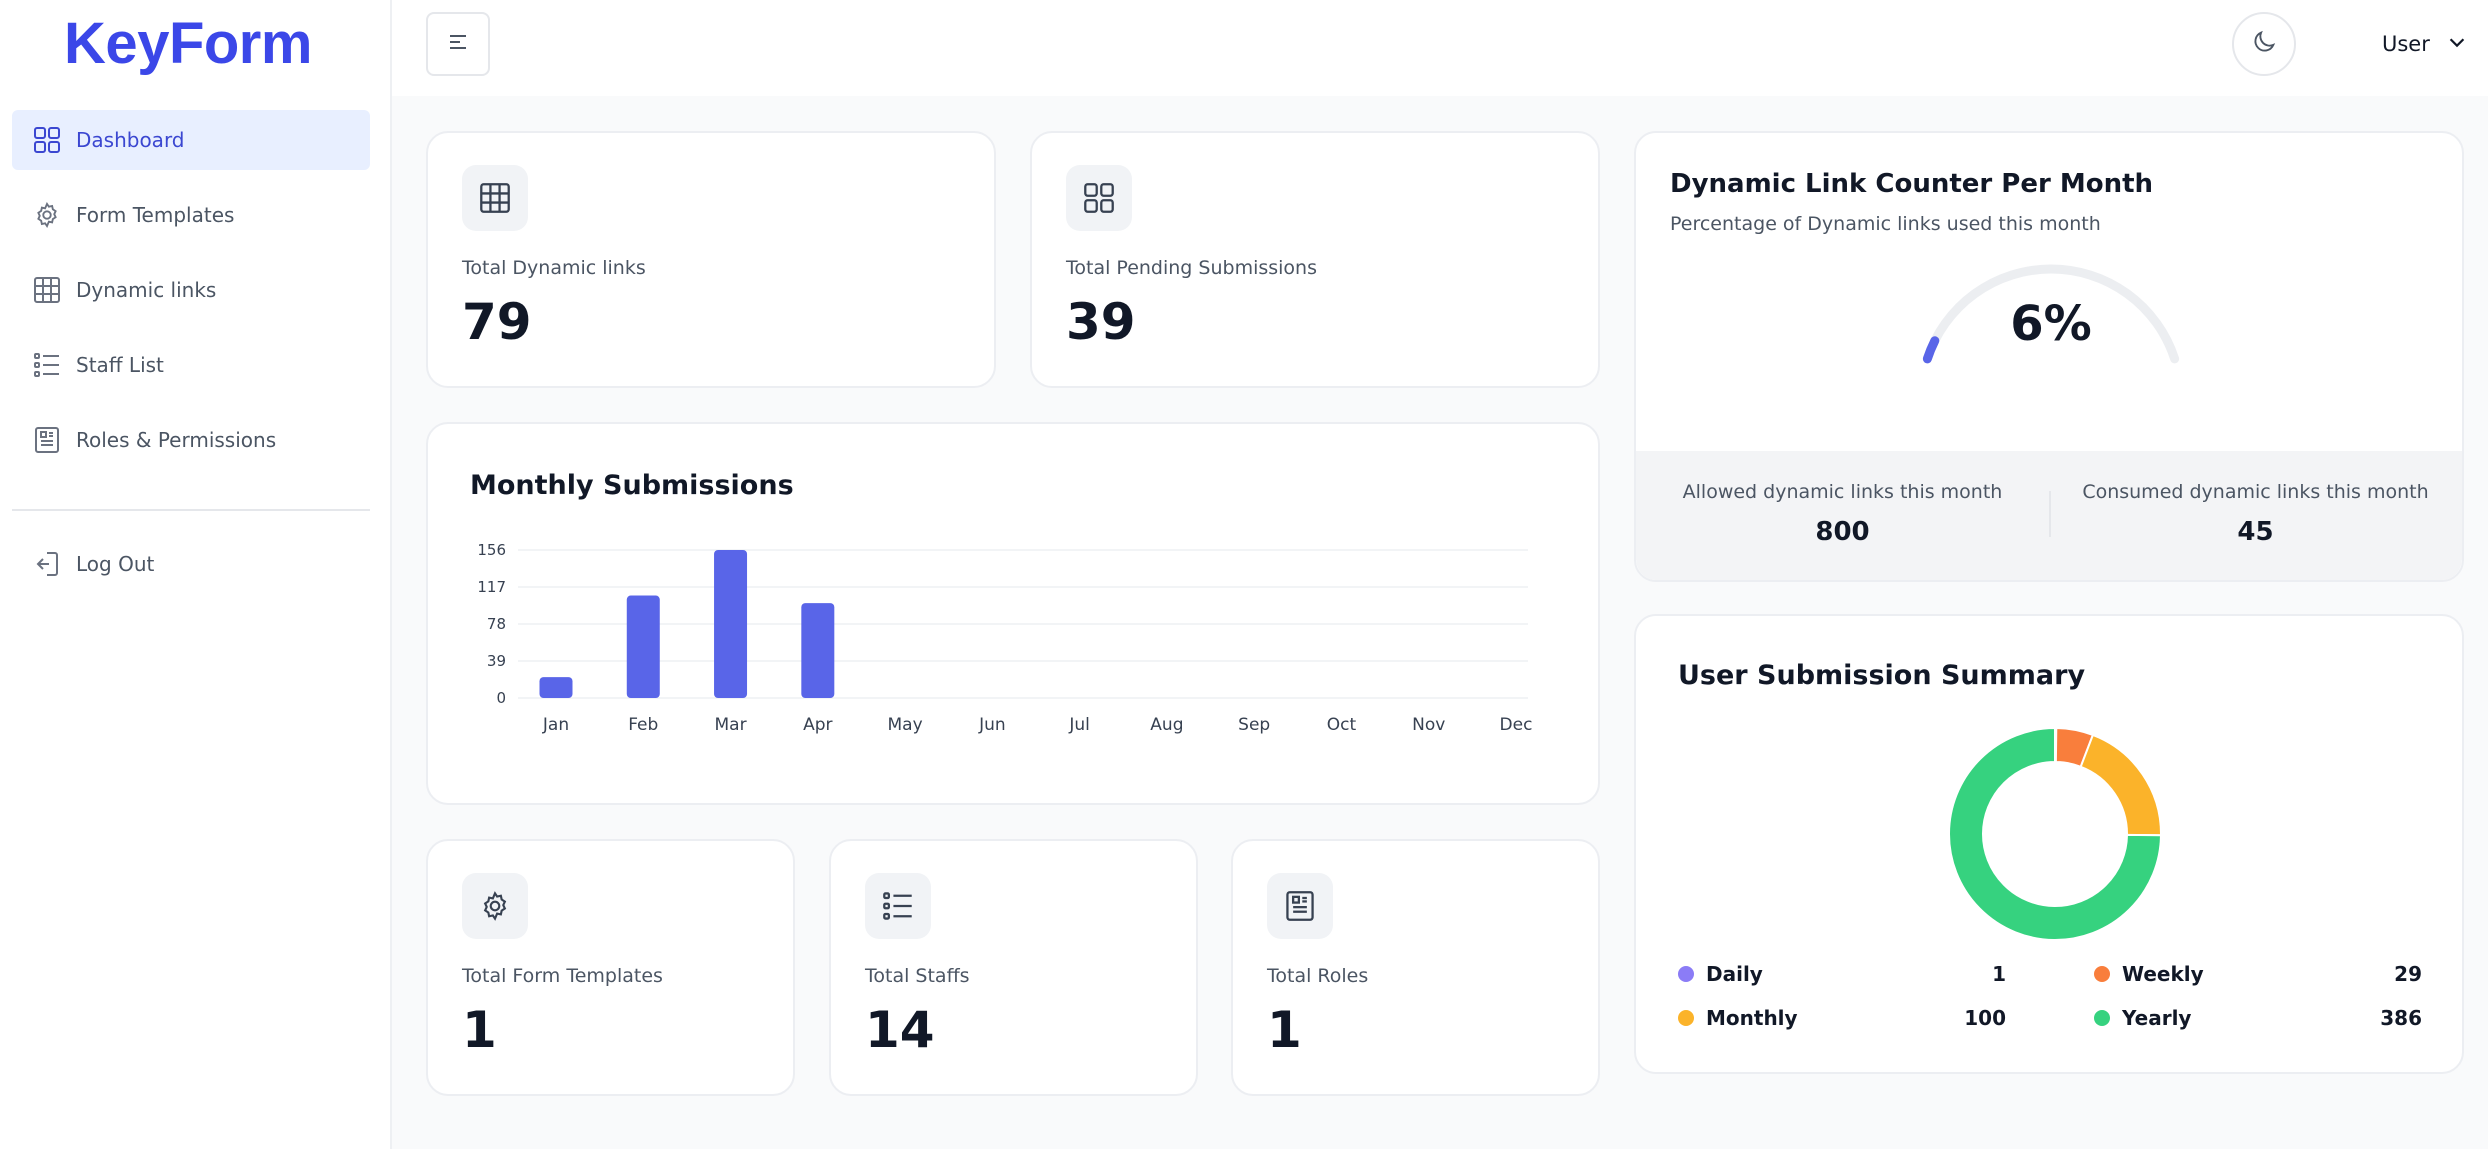  What do you see at coordinates (1079, 725) in the screenshot?
I see `x-tick-label: Jul` at bounding box center [1079, 725].